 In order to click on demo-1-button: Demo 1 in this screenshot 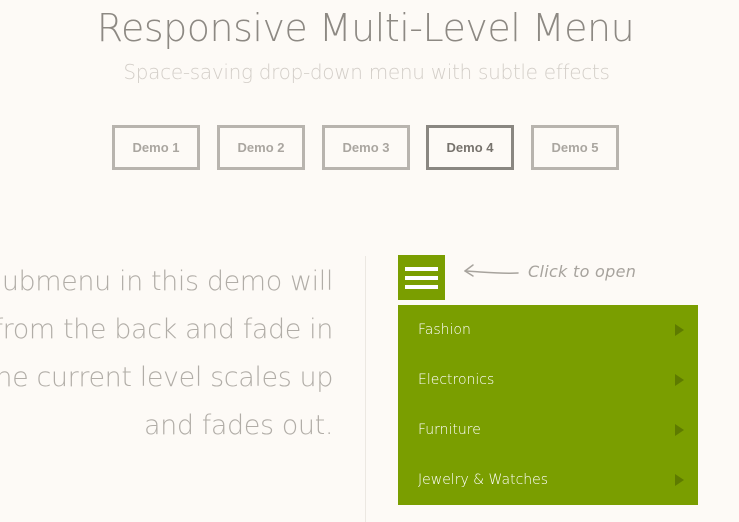, I will do `click(156, 147)`.